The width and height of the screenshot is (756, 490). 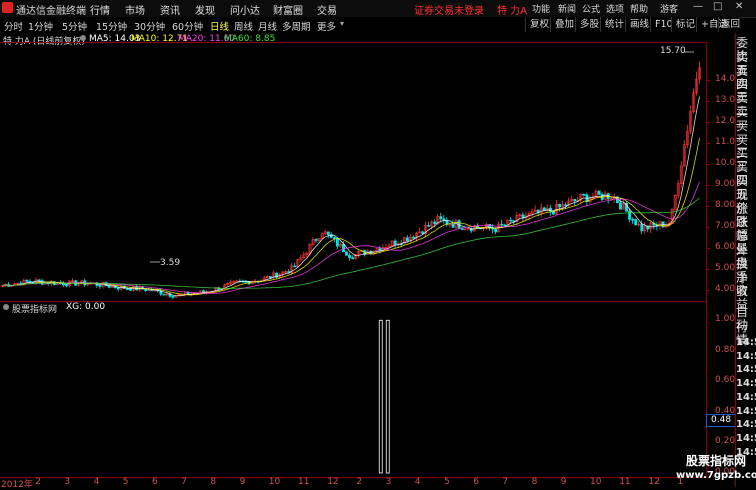 What do you see at coordinates (539, 24) in the screenshot?
I see `adjust-button: 复权` at bounding box center [539, 24].